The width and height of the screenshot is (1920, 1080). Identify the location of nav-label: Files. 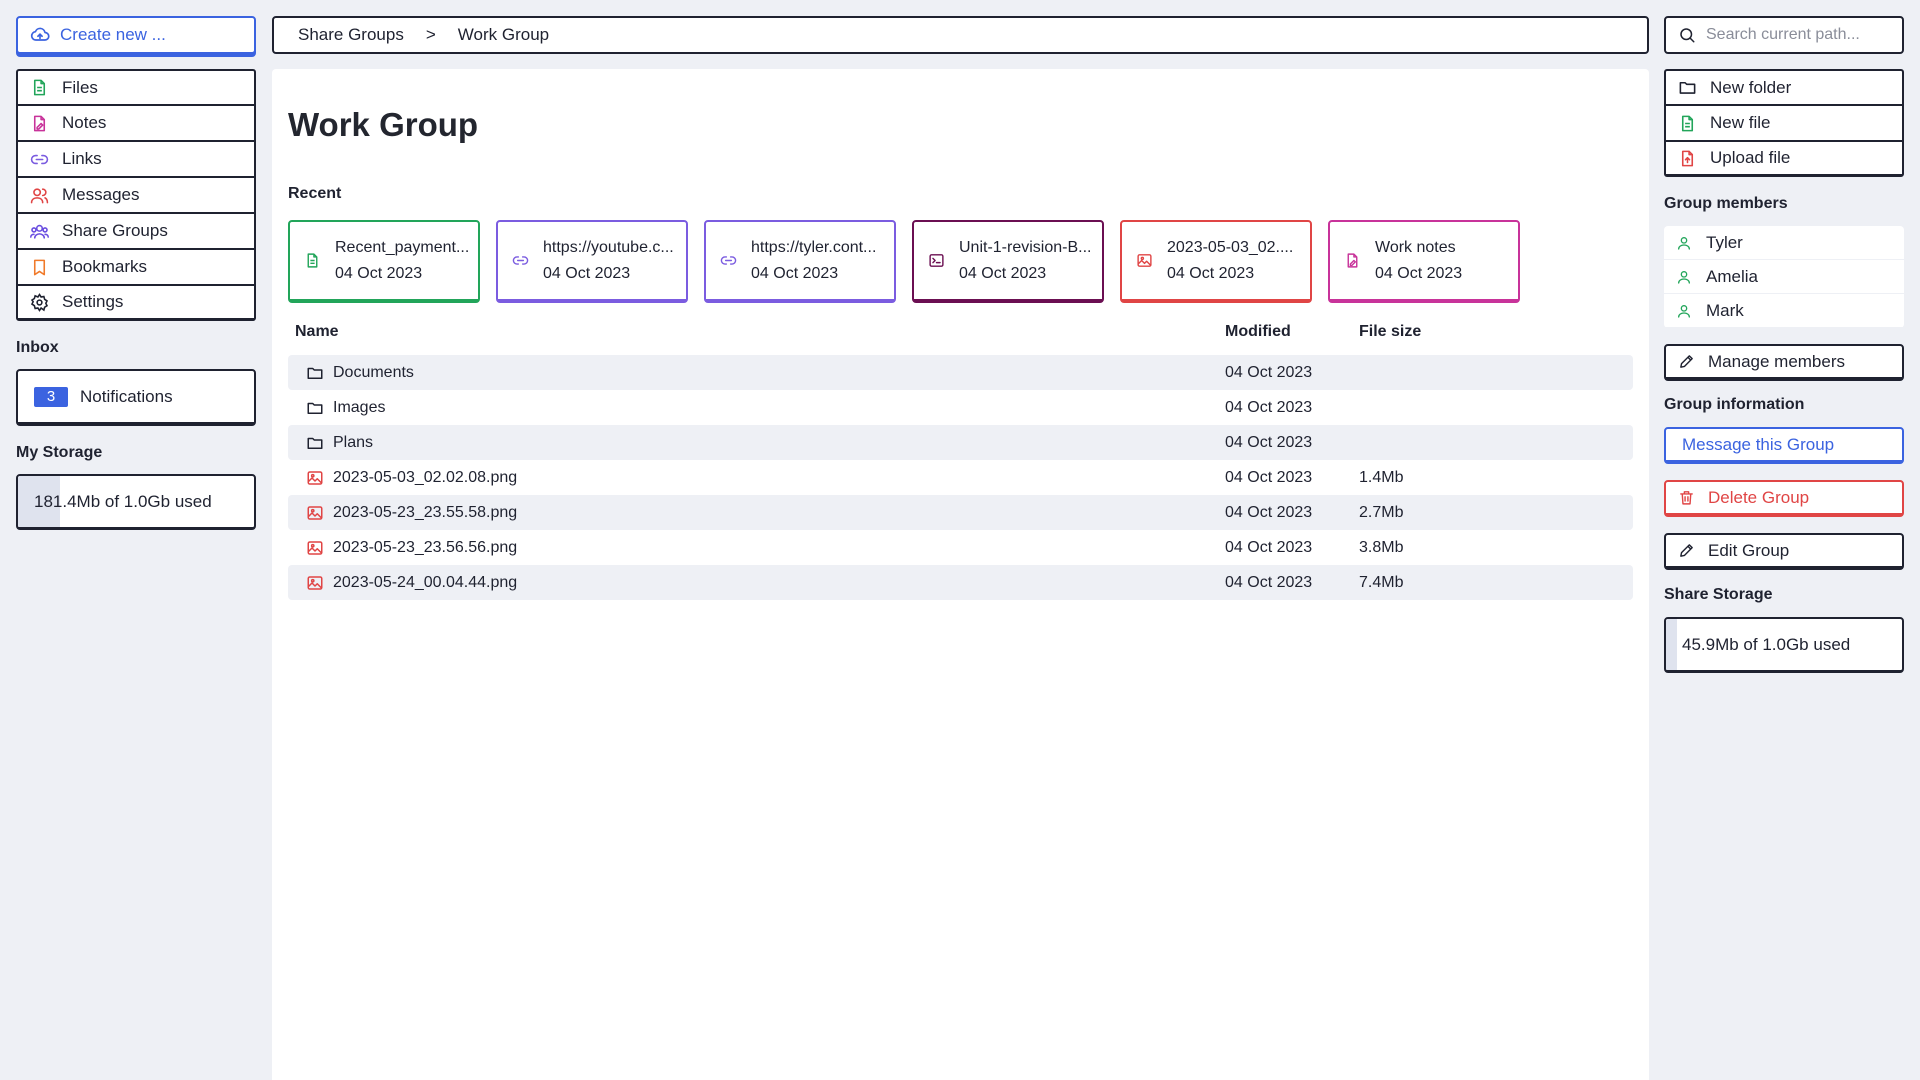
(80, 87).